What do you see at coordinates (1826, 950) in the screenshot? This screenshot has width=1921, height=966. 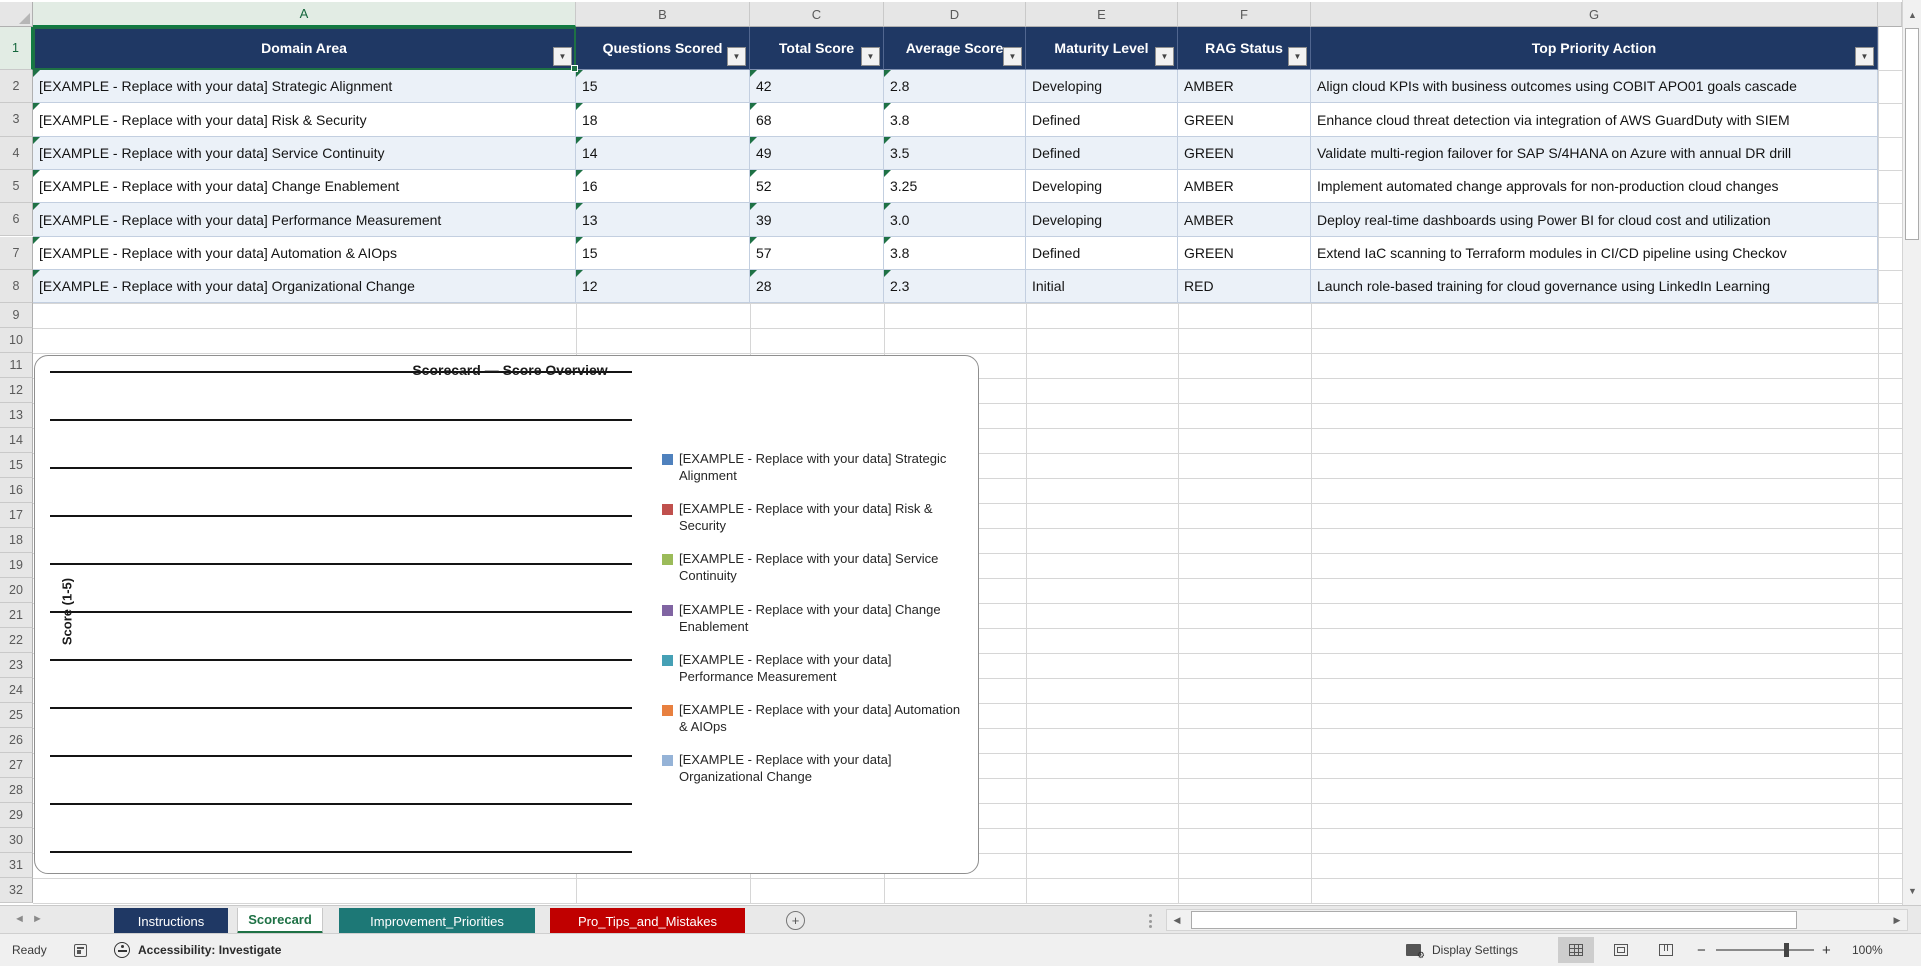 I see `zoom-in-button: +` at bounding box center [1826, 950].